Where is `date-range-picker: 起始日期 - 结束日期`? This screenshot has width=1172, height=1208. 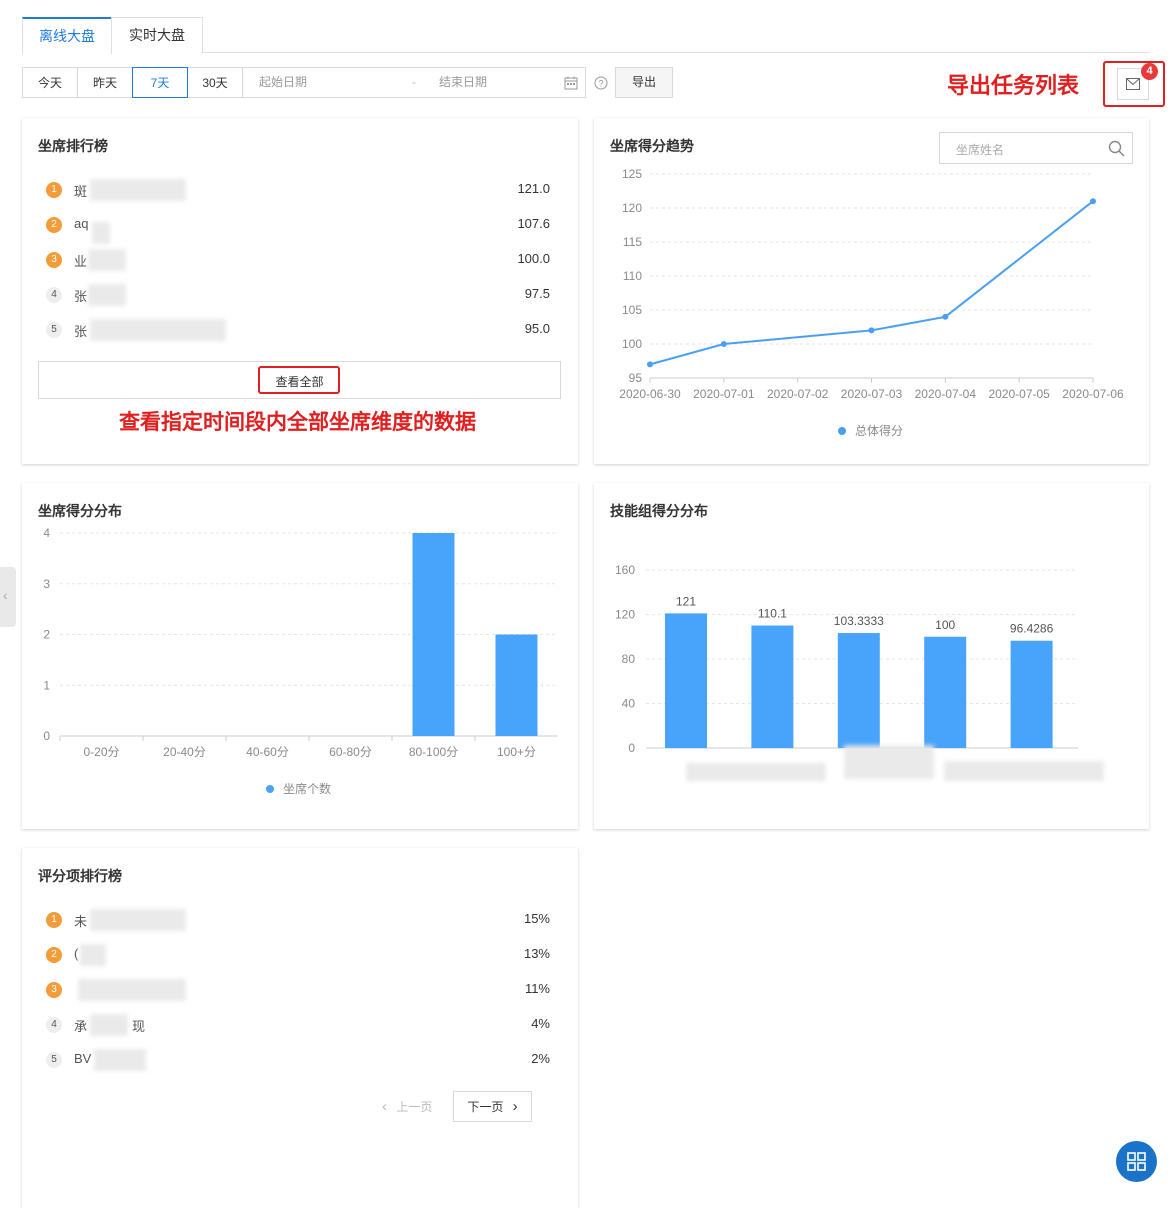
date-range-picker: 起始日期 - 结束日期 is located at coordinates (414, 82).